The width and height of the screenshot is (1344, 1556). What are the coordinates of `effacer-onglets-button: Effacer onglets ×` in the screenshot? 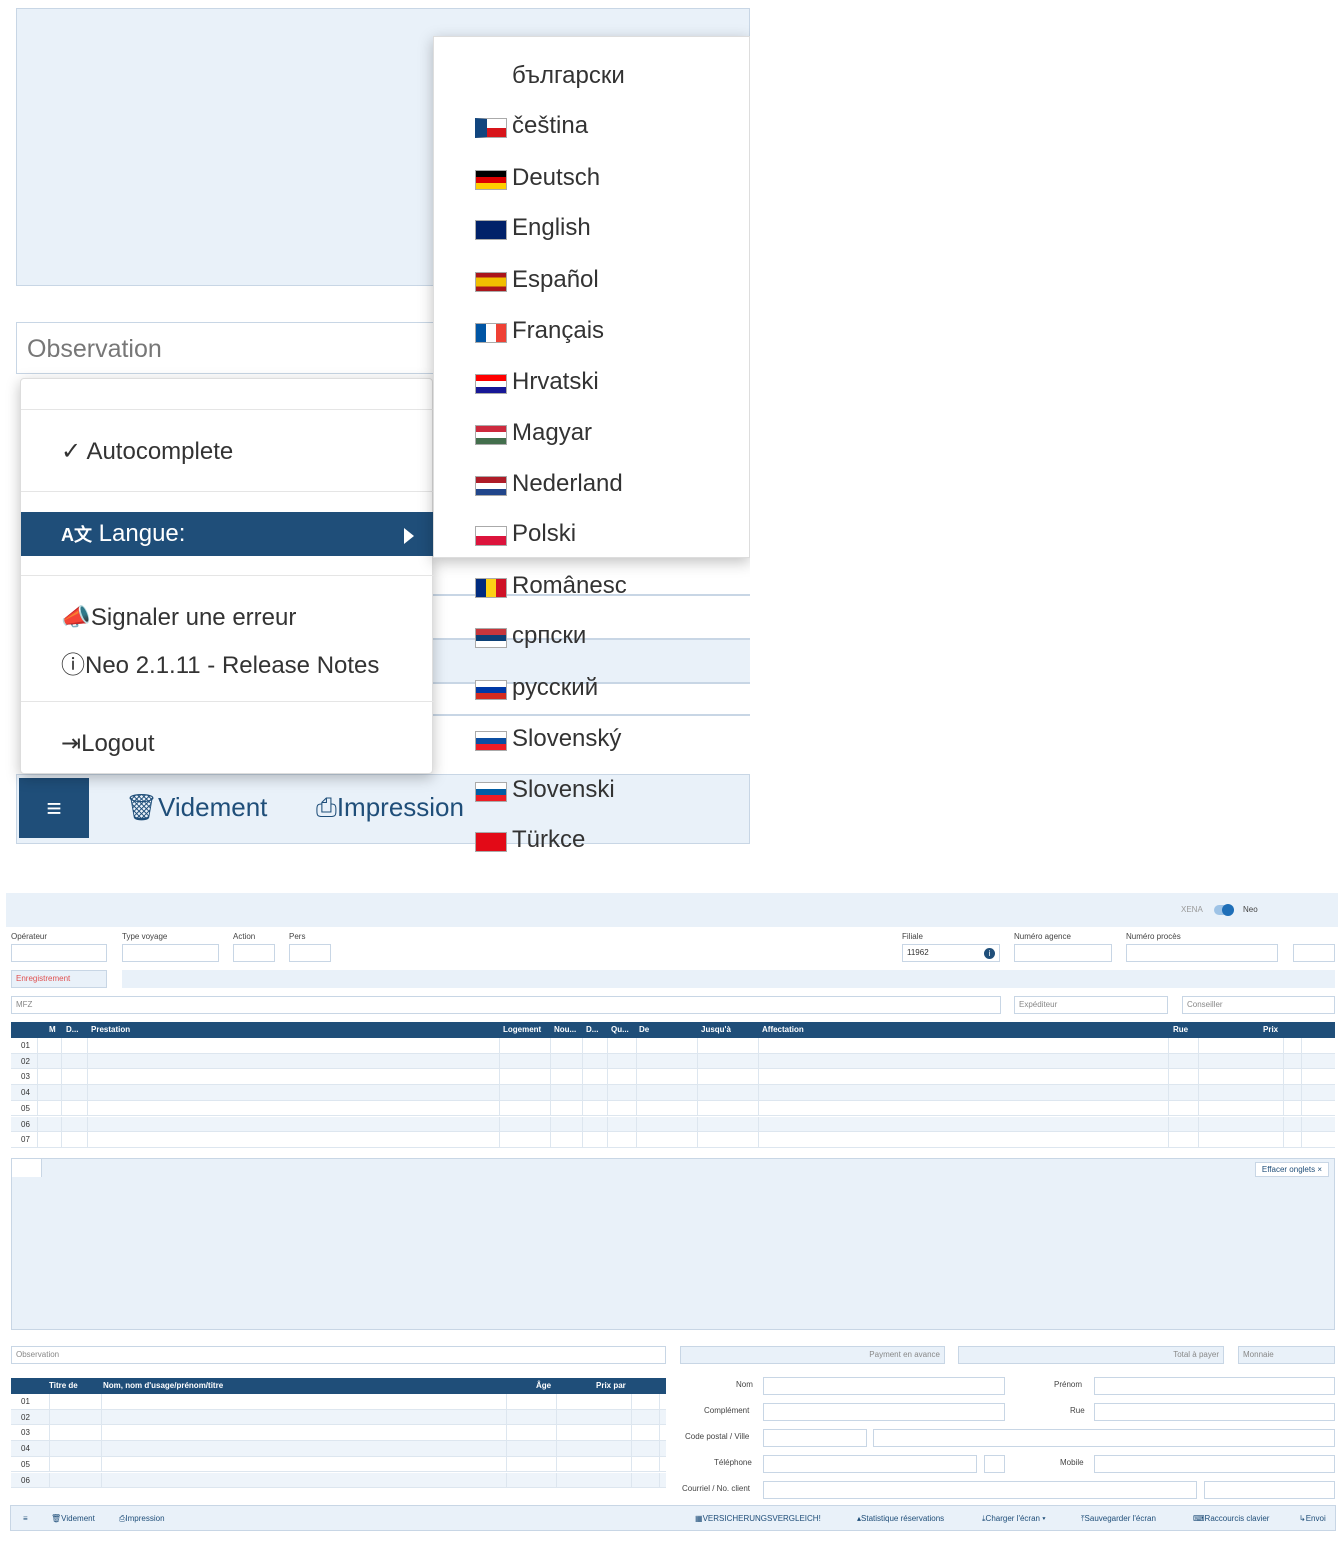 It's located at (1291, 1169).